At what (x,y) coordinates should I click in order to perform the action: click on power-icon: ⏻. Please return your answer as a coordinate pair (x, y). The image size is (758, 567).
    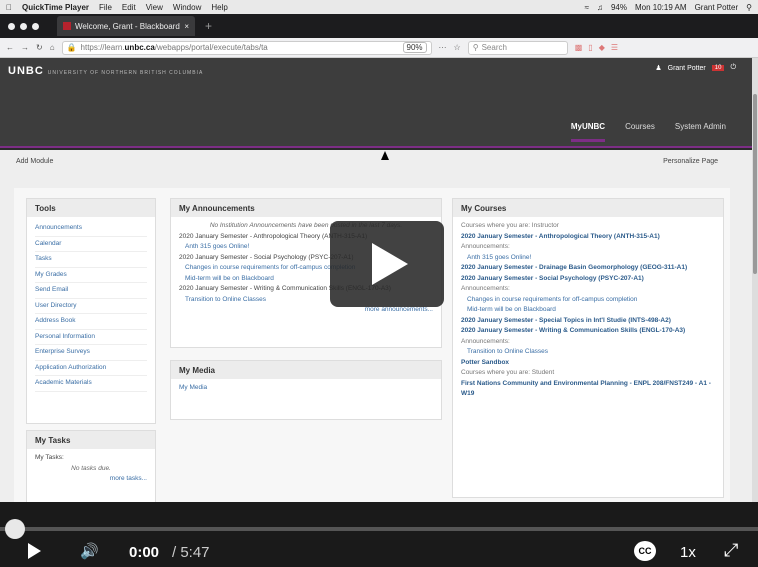
    Looking at the image, I should click on (733, 68).